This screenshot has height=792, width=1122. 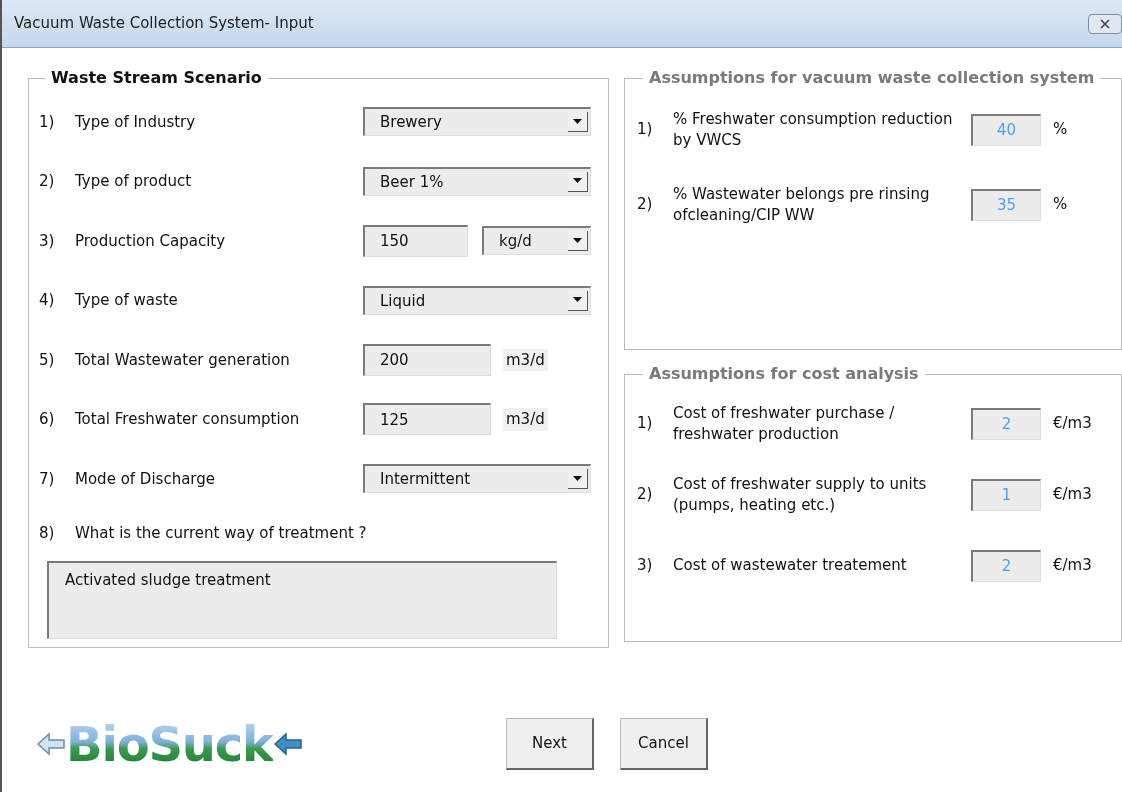 What do you see at coordinates (188, 419) in the screenshot?
I see `field-label: Total Freshwater consumption` at bounding box center [188, 419].